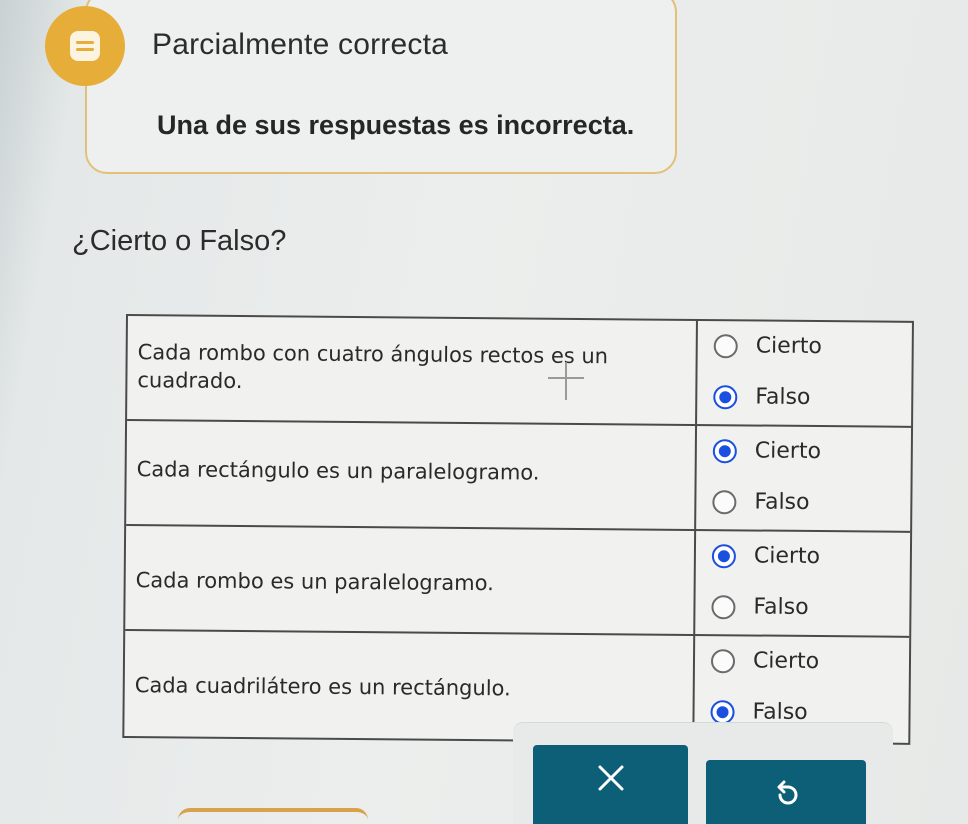 The height and width of the screenshot is (824, 968). Describe the element at coordinates (396, 125) in the screenshot. I see `status-message: Una de sus respuestas es incorrecta.` at that location.